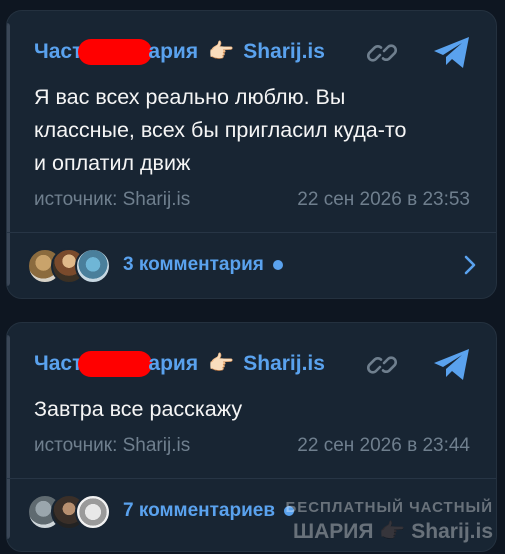 This screenshot has width=505, height=554. I want to click on message-line: Завтра все расскажу, so click(138, 409).